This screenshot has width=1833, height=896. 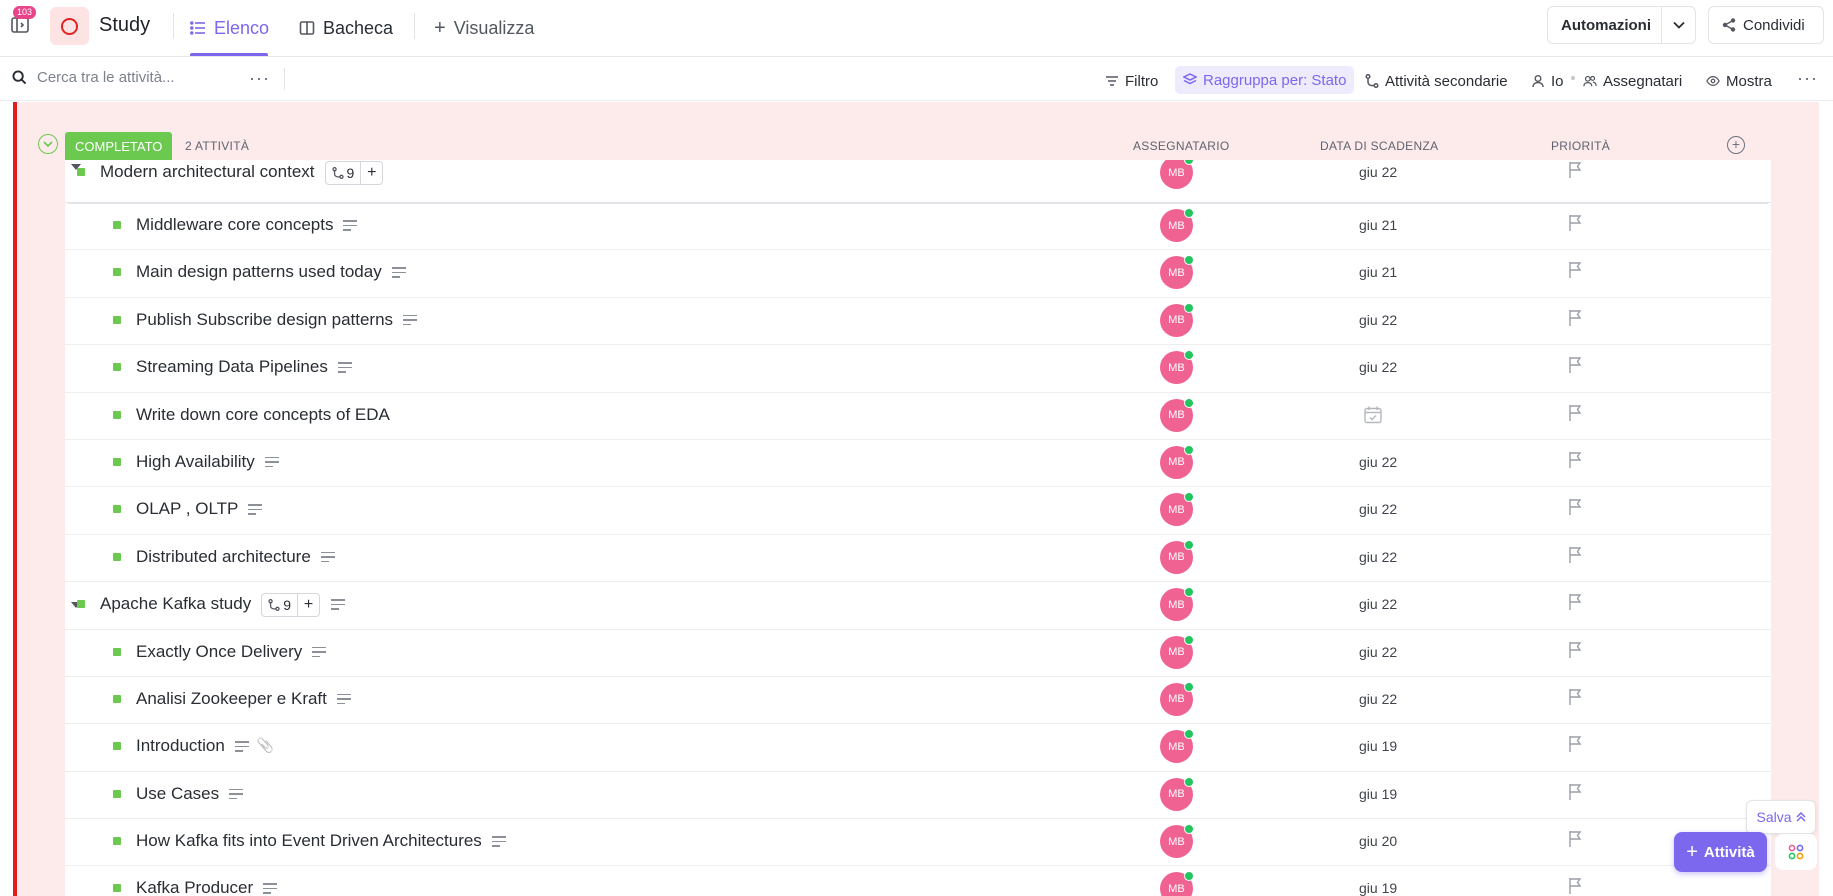 I want to click on chevron-down-icon, so click(x=1678, y=25).